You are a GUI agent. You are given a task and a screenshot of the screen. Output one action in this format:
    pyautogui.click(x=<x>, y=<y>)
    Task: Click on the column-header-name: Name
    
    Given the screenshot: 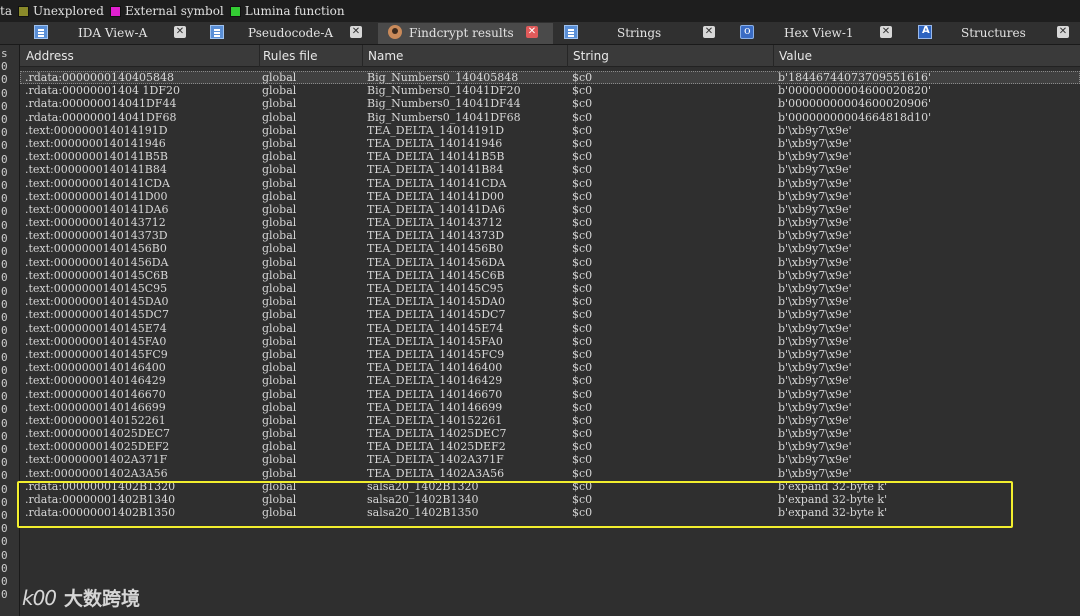 What is the action you would take?
    pyautogui.click(x=465, y=56)
    